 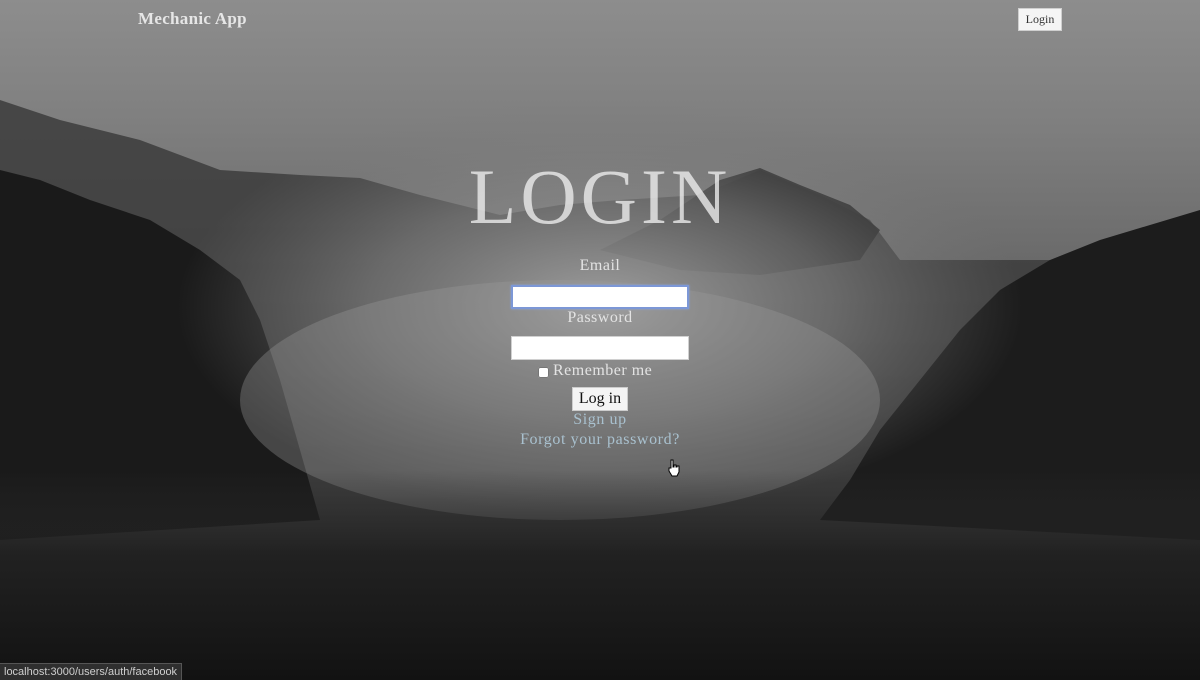 I want to click on sign-up-row: Sign up, so click(x=600, y=420).